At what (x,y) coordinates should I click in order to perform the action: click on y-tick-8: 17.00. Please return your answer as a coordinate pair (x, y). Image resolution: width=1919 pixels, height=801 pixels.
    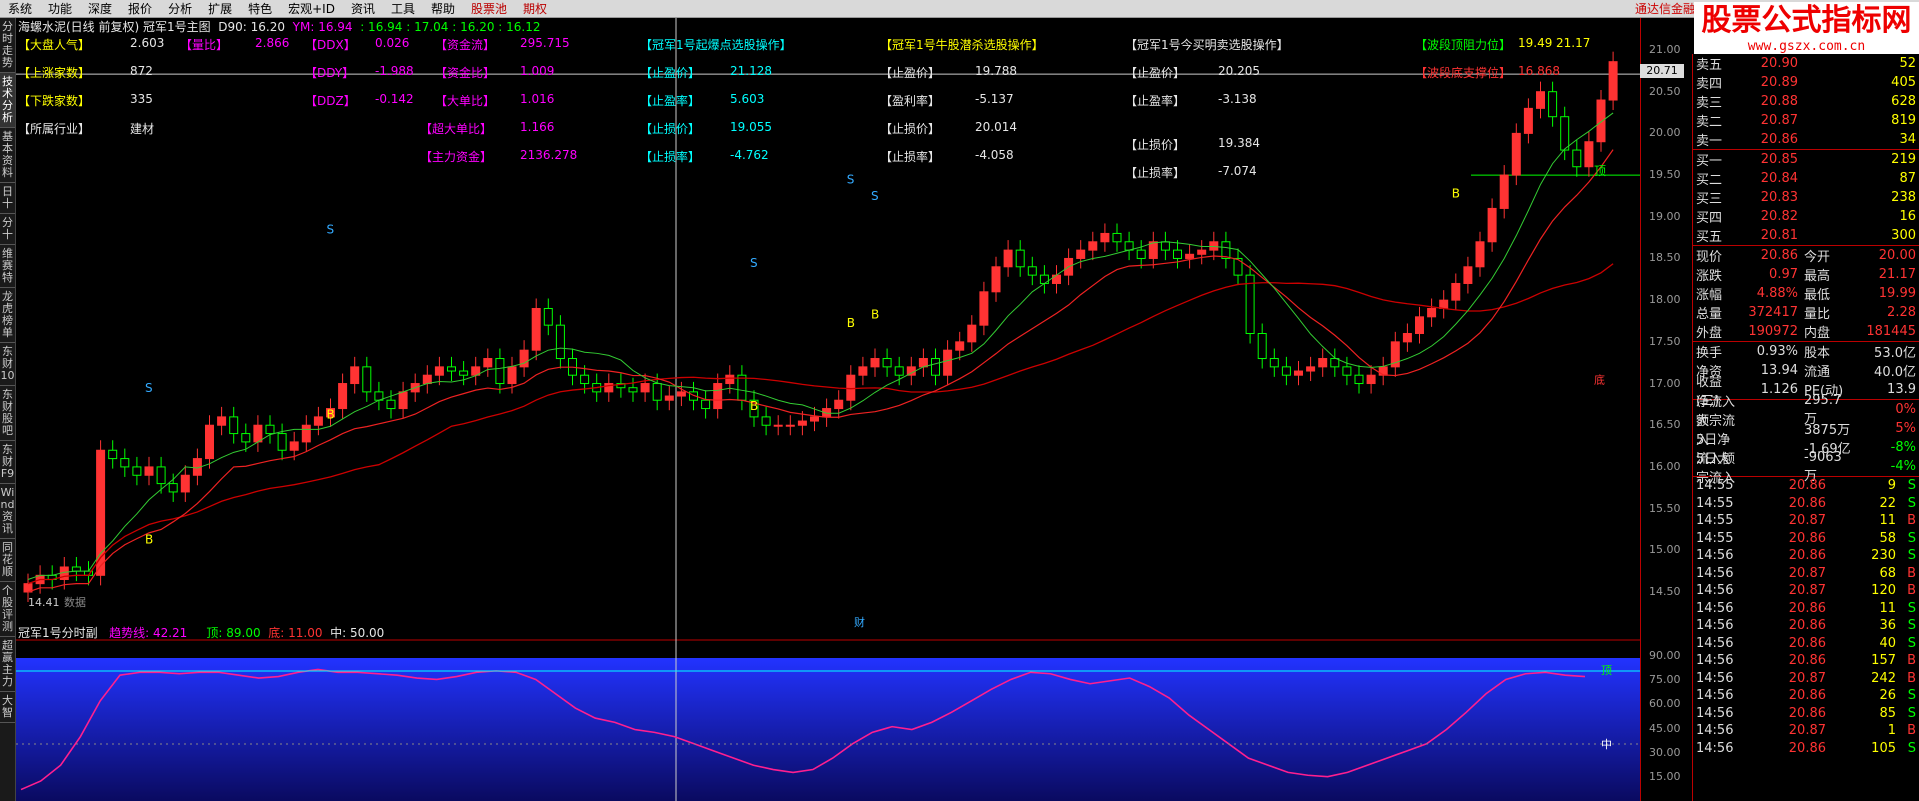
    Looking at the image, I should click on (1665, 383).